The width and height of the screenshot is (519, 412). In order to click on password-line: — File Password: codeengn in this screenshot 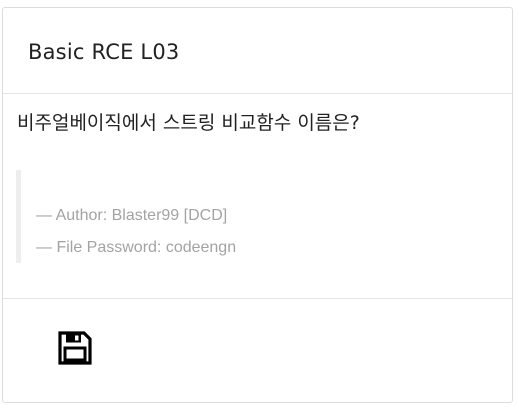, I will do `click(136, 247)`.